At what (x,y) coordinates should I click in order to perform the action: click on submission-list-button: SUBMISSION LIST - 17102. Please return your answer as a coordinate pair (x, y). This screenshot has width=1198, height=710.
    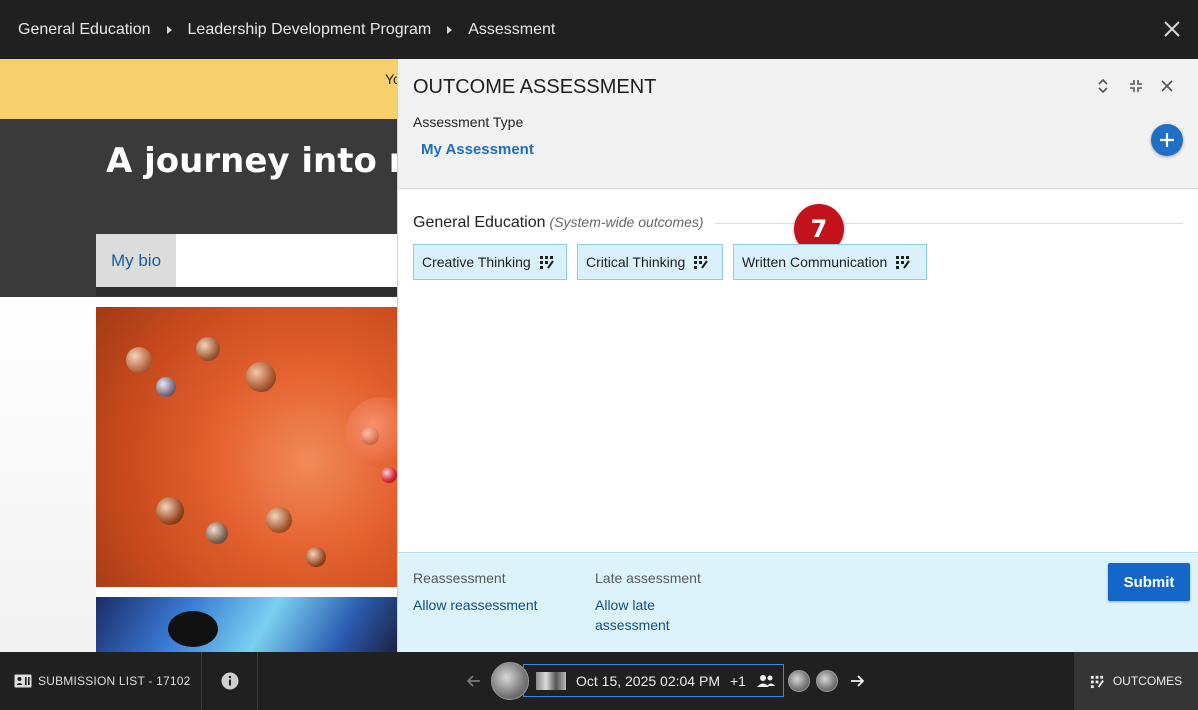
    Looking at the image, I should click on (101, 681).